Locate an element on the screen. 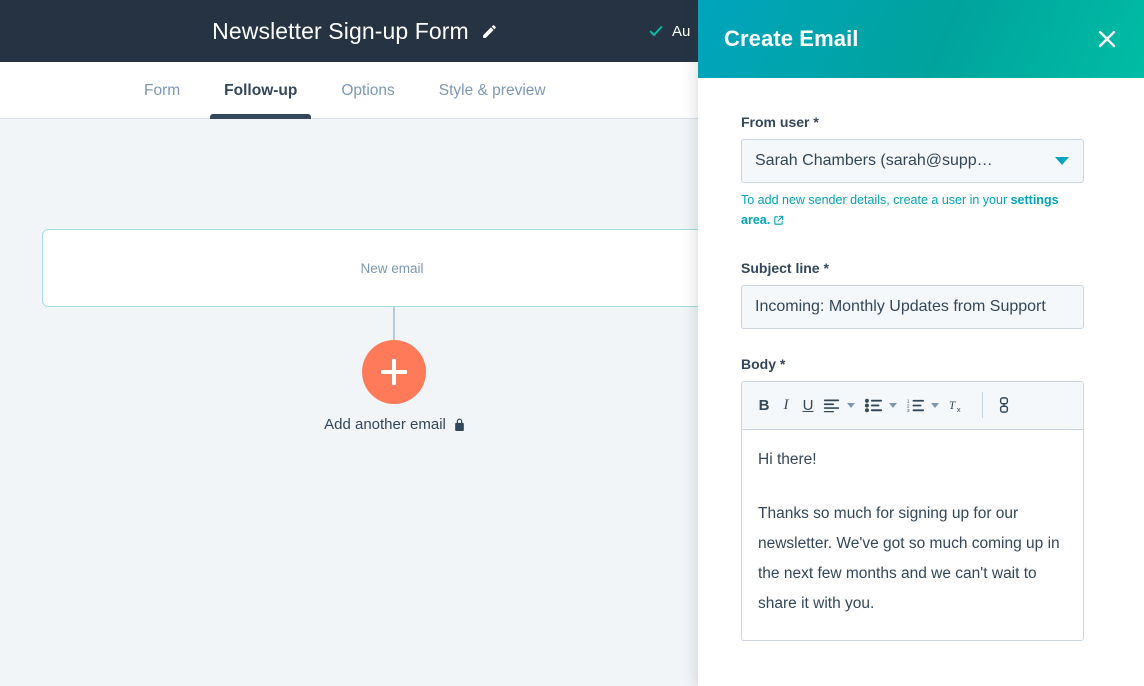  form-title-group: Newsletter Sign-up Form is located at coordinates (355, 31).